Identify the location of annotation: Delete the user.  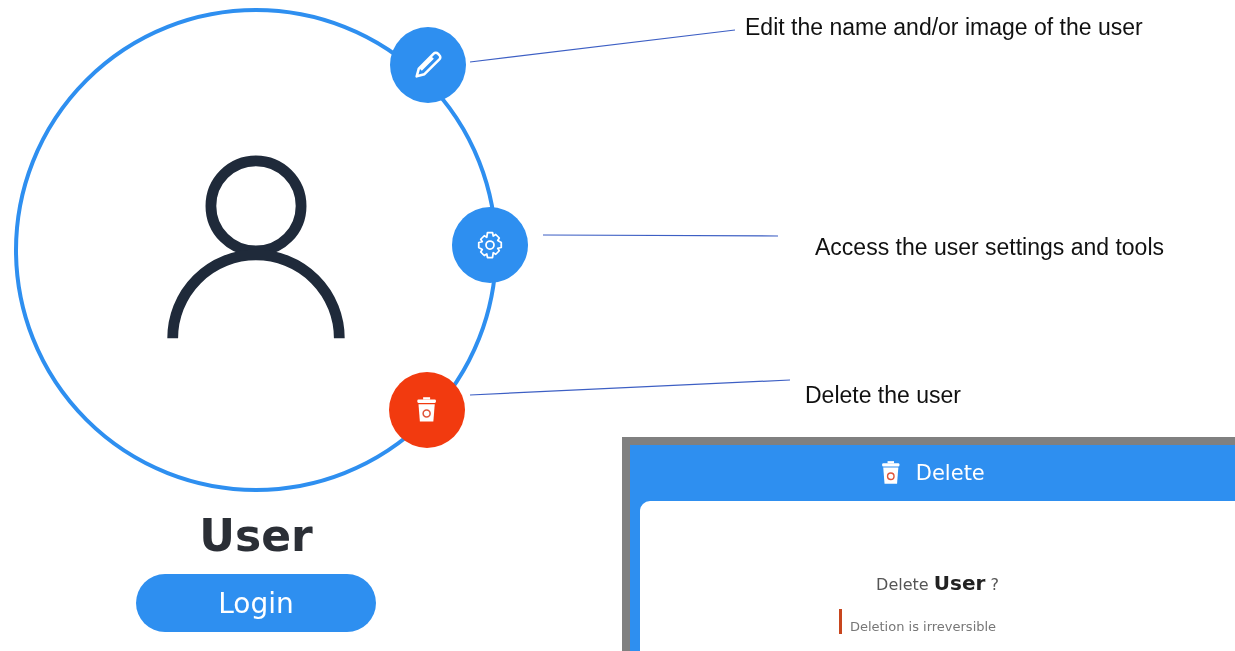
(883, 395).